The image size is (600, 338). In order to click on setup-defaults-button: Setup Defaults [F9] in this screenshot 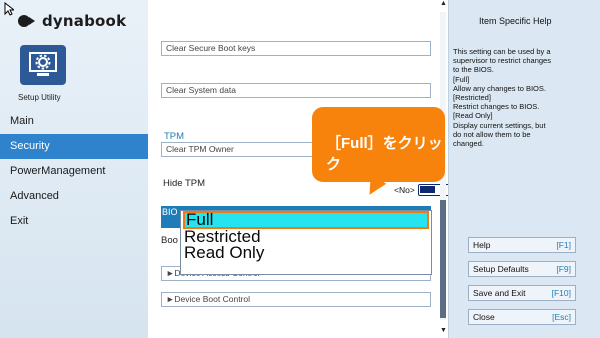, I will do `click(522, 269)`.